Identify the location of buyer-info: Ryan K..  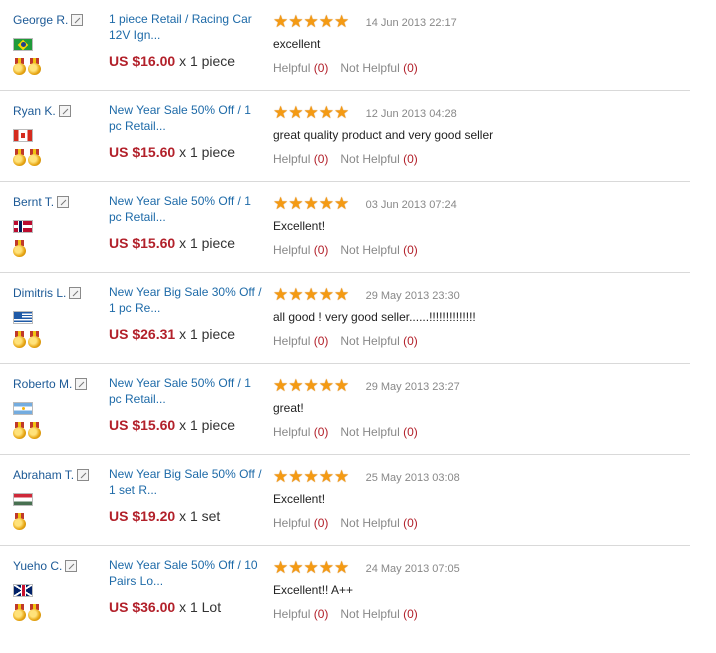
(58, 135).